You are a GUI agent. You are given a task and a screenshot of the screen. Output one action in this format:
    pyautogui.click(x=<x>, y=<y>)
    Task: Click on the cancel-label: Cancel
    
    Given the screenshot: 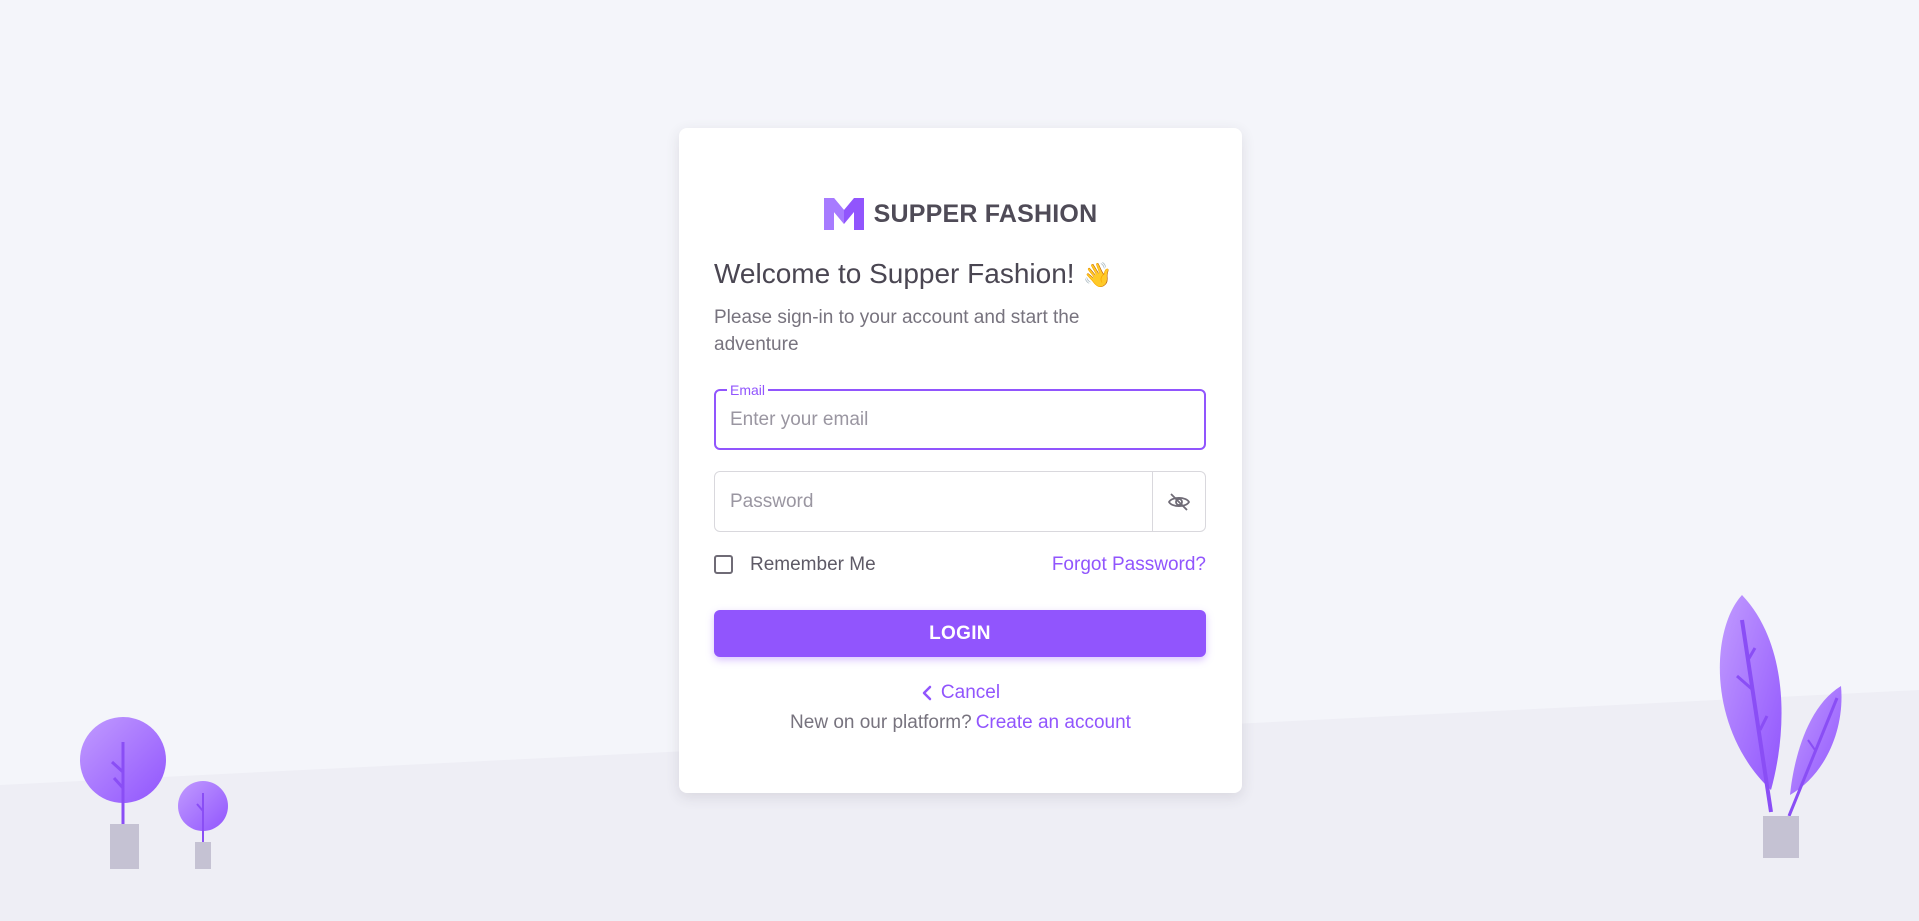 What is the action you would take?
    pyautogui.click(x=970, y=692)
    